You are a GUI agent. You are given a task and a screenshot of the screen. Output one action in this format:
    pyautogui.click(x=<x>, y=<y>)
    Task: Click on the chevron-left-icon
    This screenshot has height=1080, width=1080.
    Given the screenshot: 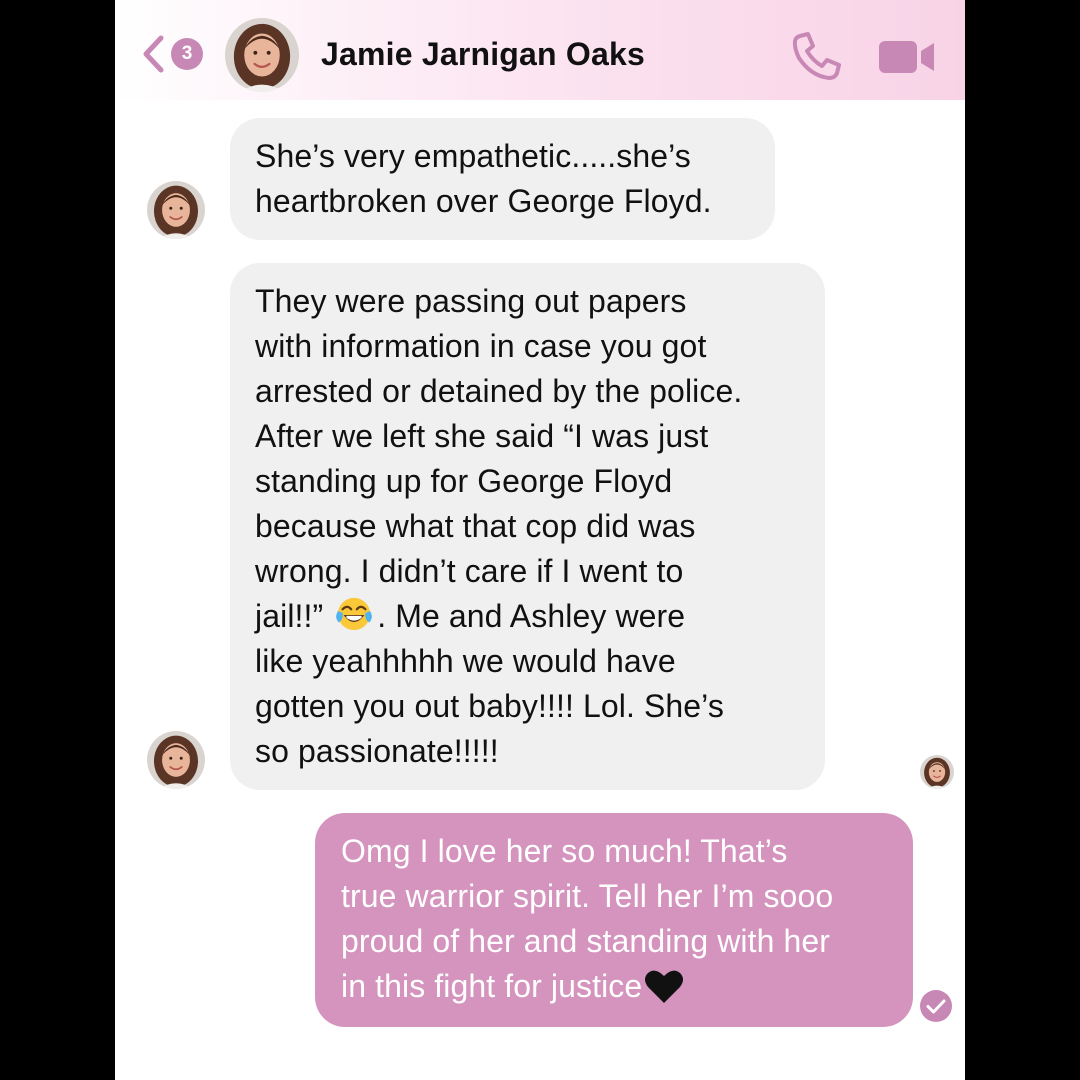 What is the action you would take?
    pyautogui.click(x=153, y=54)
    